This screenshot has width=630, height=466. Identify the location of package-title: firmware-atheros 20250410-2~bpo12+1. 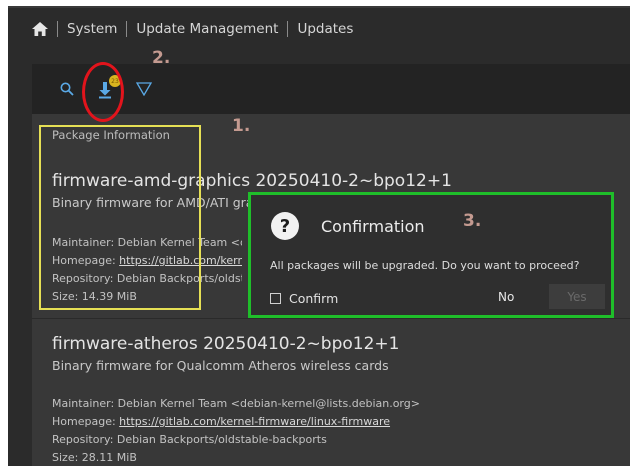
(226, 344).